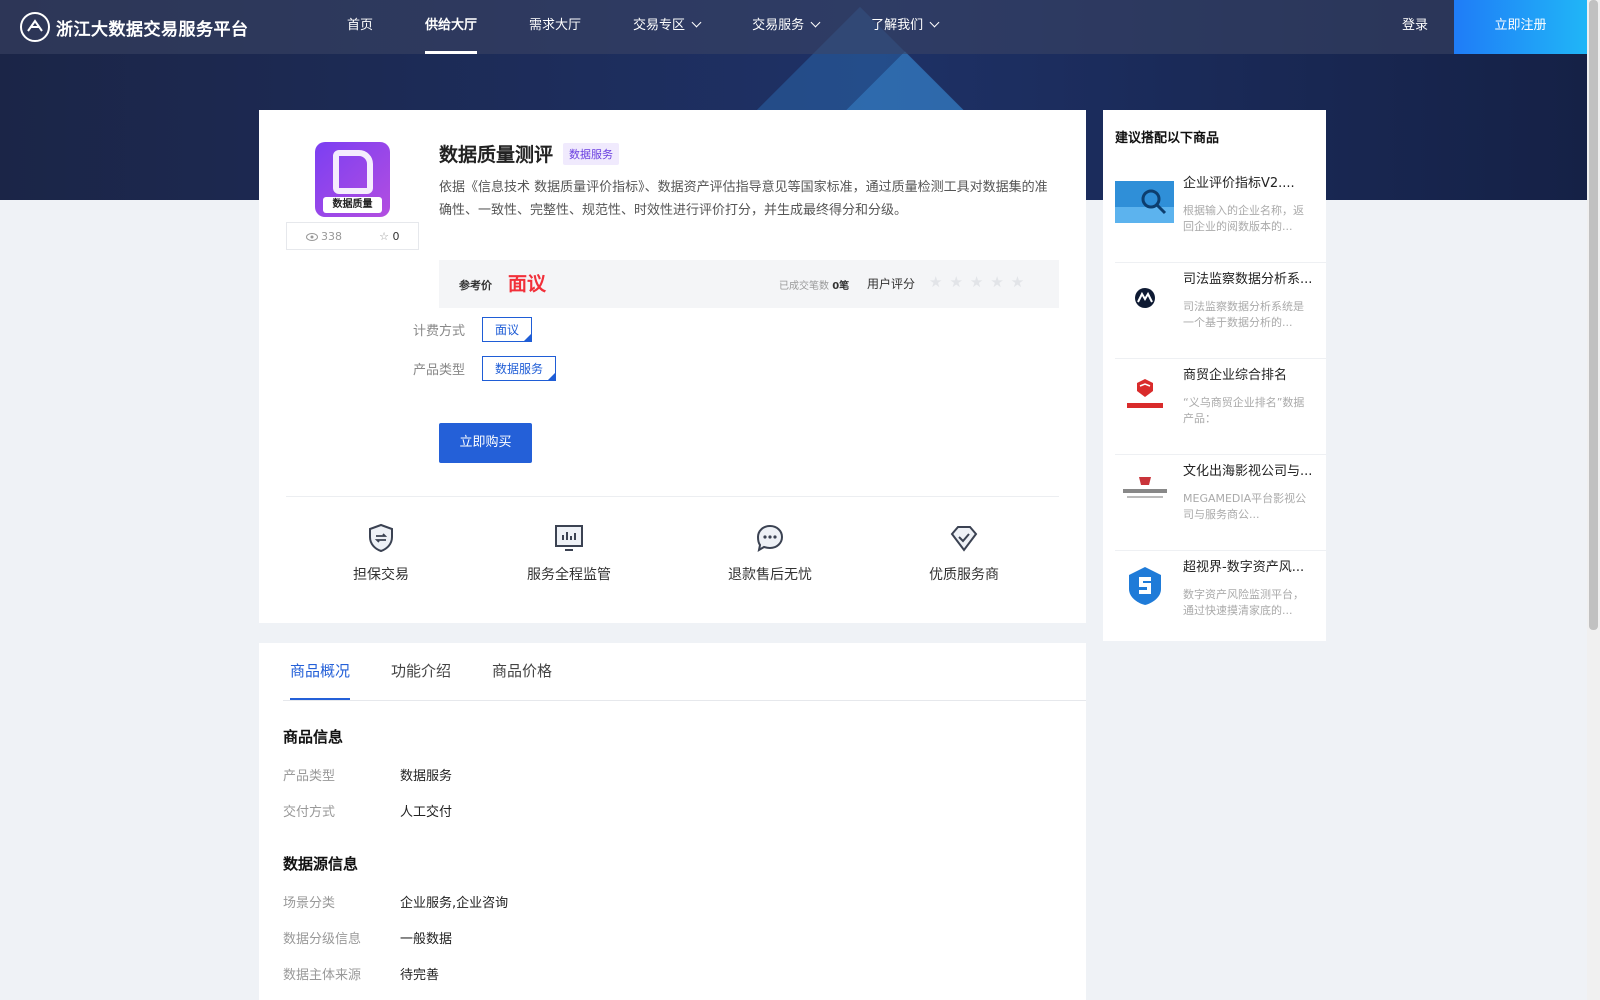  What do you see at coordinates (891, 284) in the screenshot?
I see `rating-label: 用户评分` at bounding box center [891, 284].